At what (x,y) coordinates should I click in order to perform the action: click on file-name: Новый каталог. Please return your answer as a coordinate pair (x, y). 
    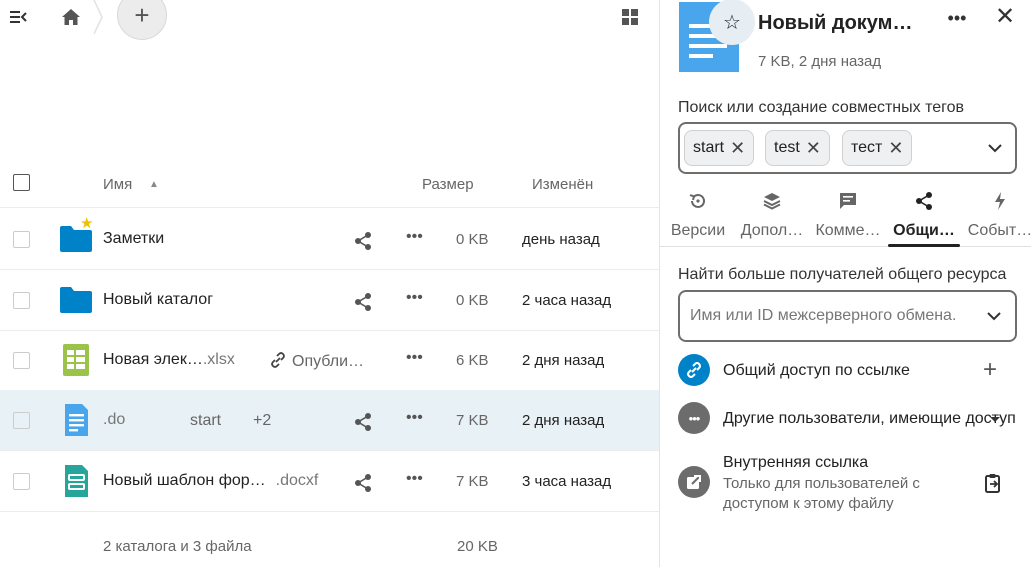
    Looking at the image, I should click on (158, 300).